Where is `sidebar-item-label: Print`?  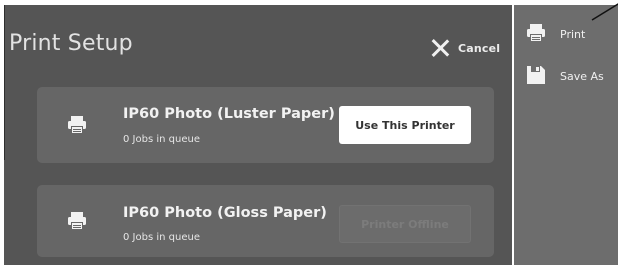
sidebar-item-label: Print is located at coordinates (573, 34).